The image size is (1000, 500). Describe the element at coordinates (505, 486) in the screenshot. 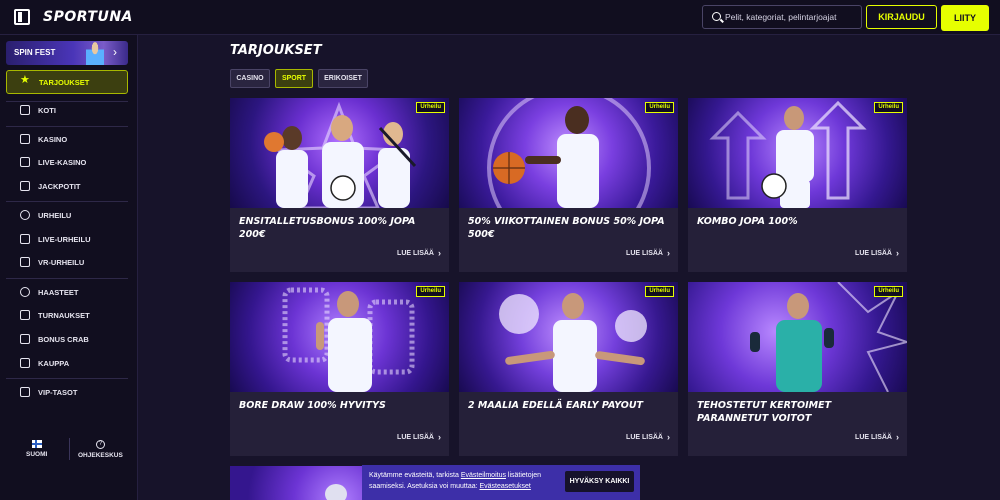

I see `cookie-settings-link: Evästeasetukset` at that location.